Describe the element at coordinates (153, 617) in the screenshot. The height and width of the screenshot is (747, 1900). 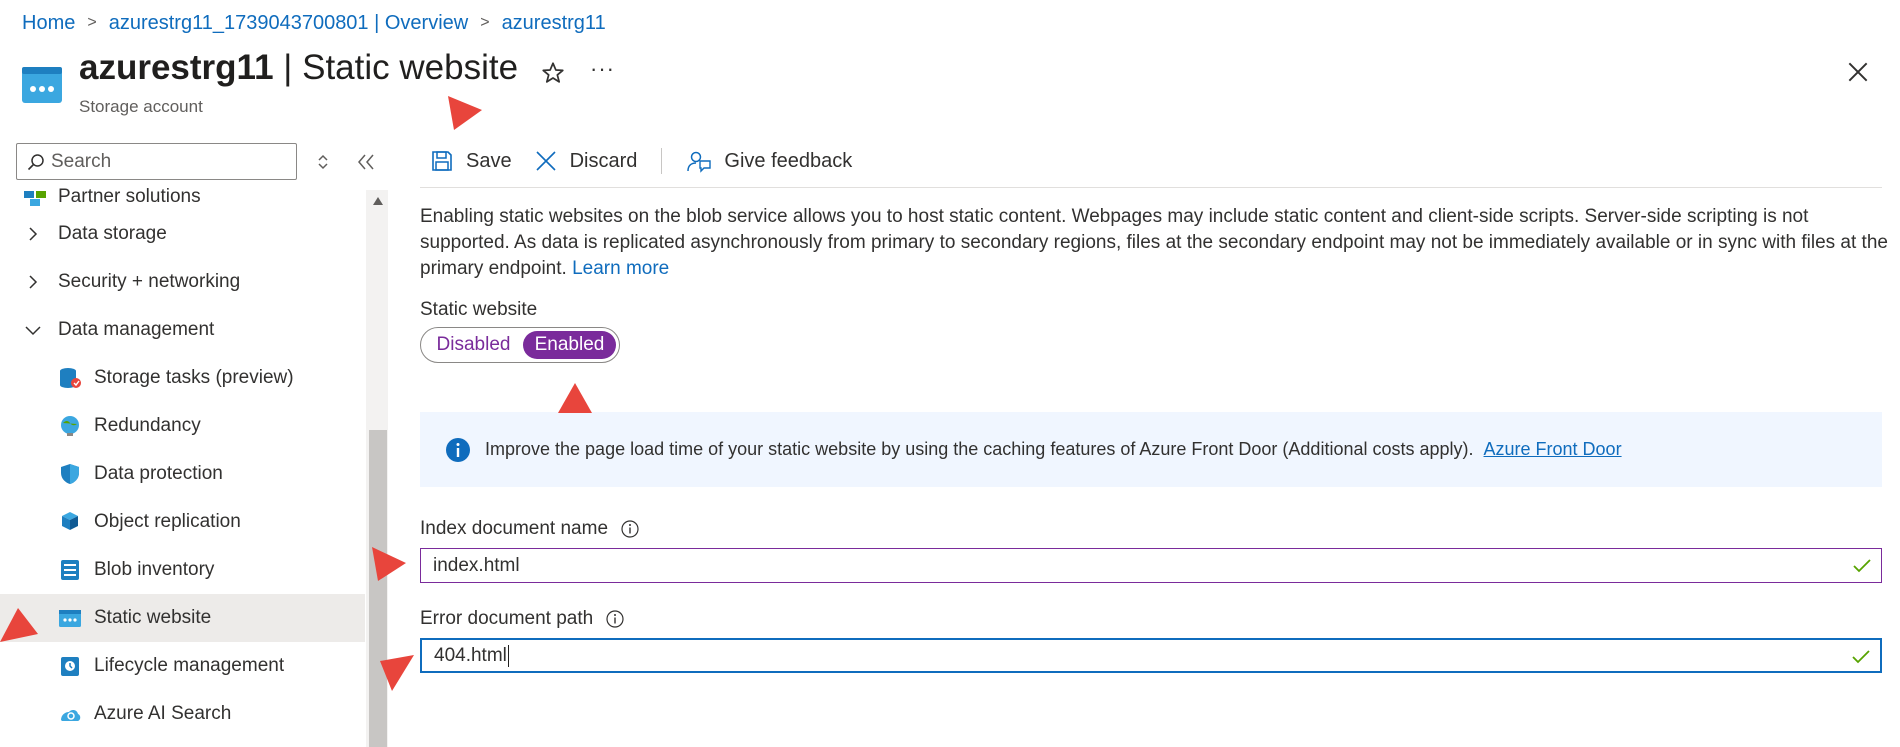
I see `sidebar-item-label: Static website` at that location.